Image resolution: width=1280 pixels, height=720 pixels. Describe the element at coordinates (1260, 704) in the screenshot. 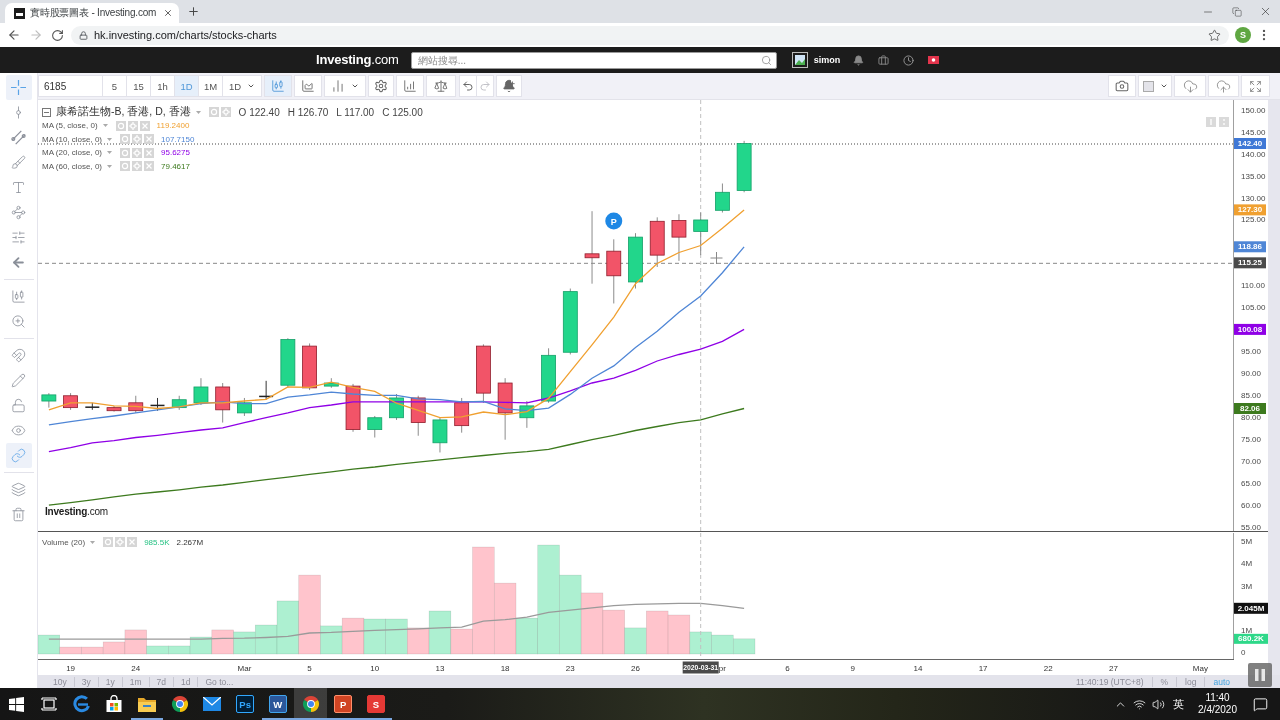

I see `notification-icon` at that location.